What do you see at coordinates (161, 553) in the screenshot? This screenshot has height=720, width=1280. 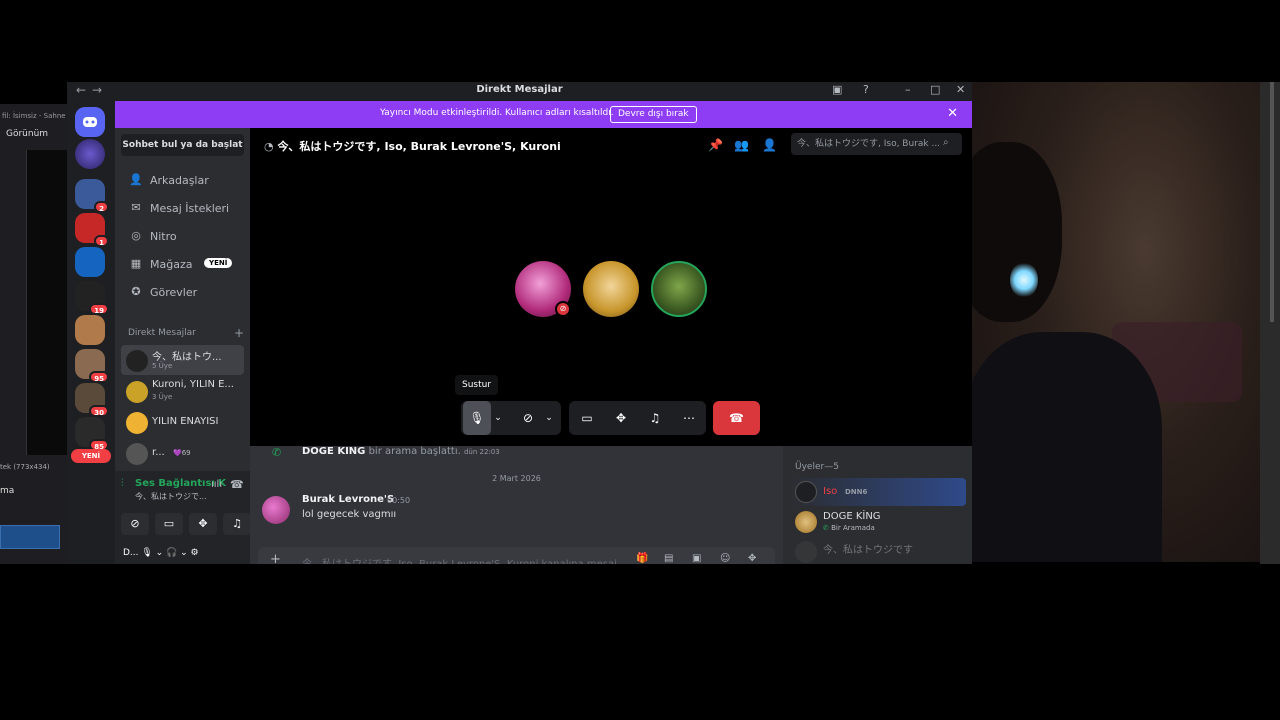 I see `current-user: D... 🎙 ⌄ 🎧 ⌄ ⚙` at bounding box center [161, 553].